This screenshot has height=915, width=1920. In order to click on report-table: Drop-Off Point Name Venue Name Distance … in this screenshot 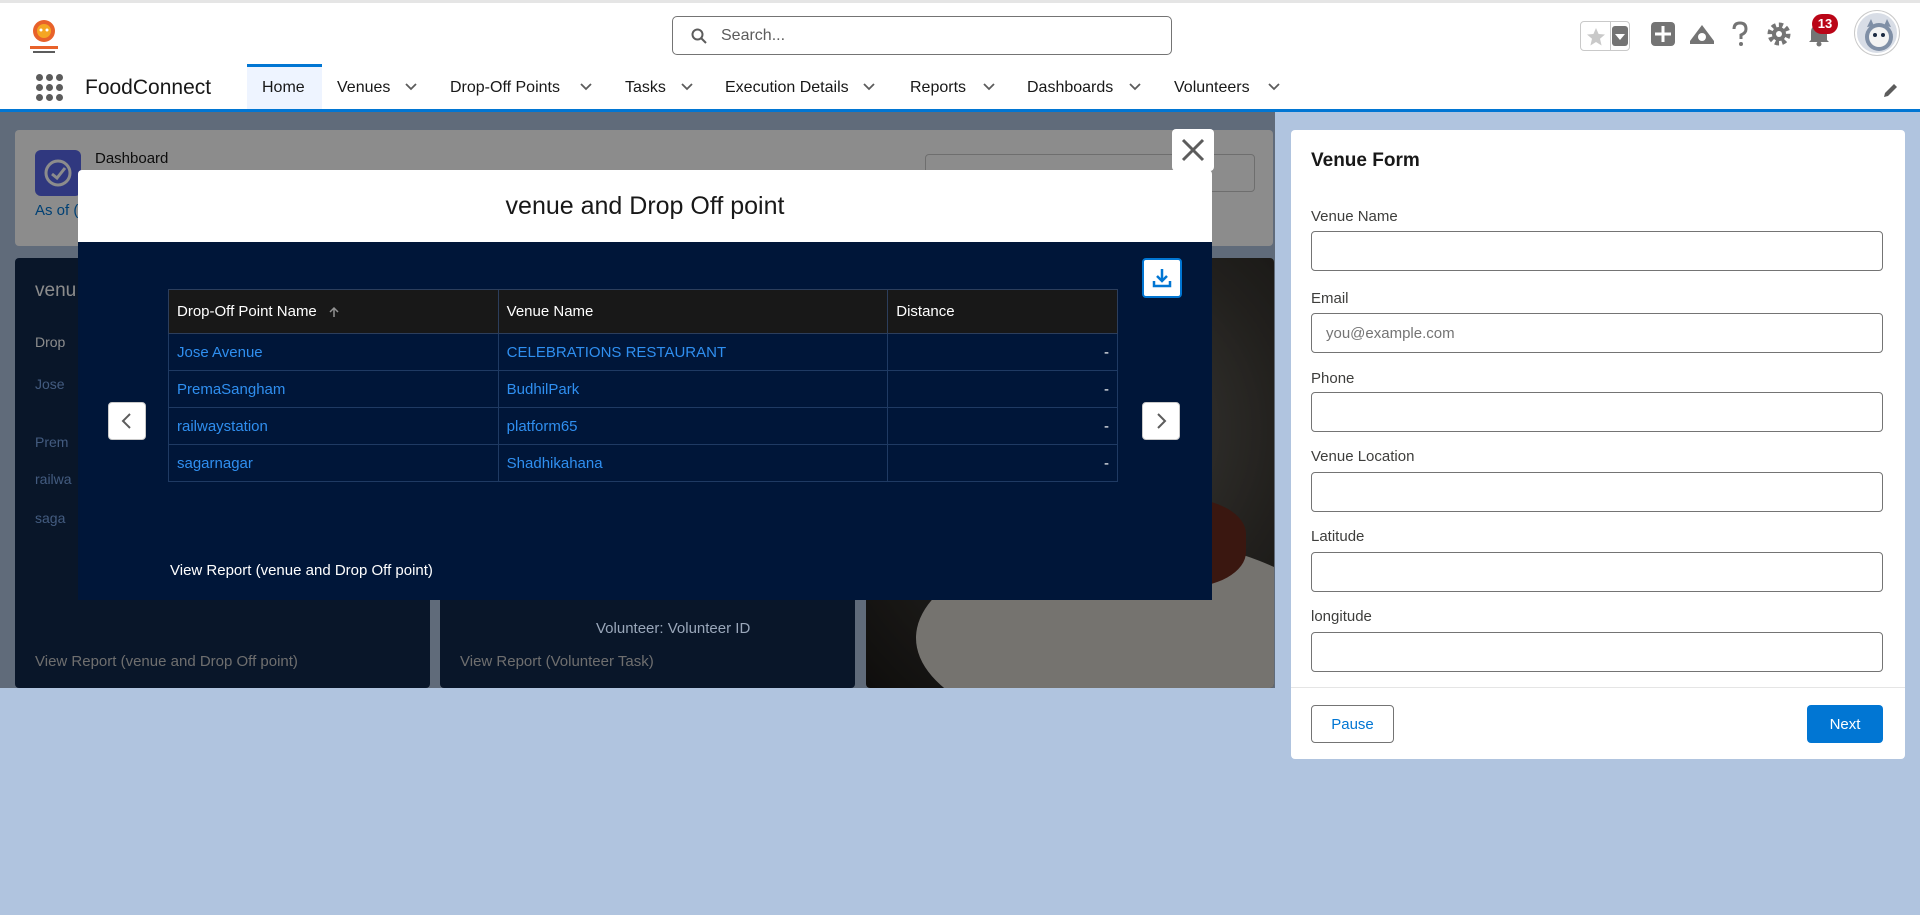, I will do `click(643, 385)`.